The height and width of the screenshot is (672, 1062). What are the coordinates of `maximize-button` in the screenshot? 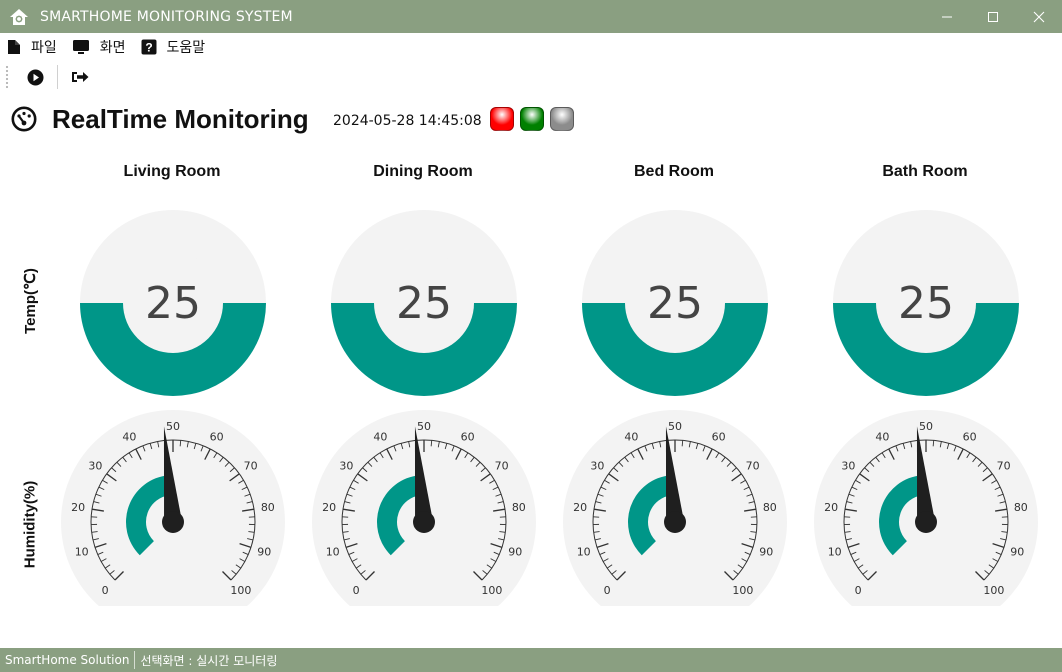 It's located at (993, 16).